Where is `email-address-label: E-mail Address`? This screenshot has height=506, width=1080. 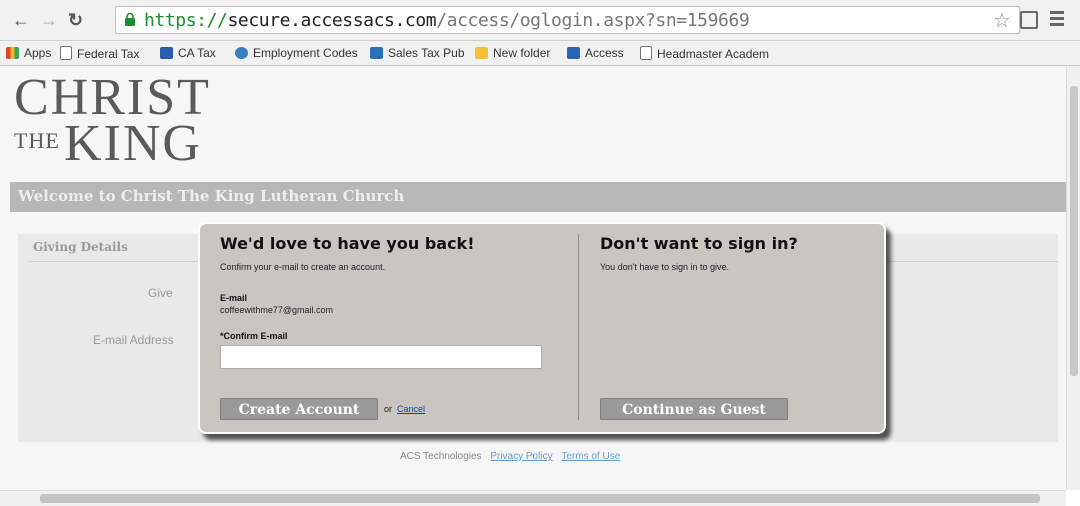
email-address-label: E-mail Address is located at coordinates (133, 340).